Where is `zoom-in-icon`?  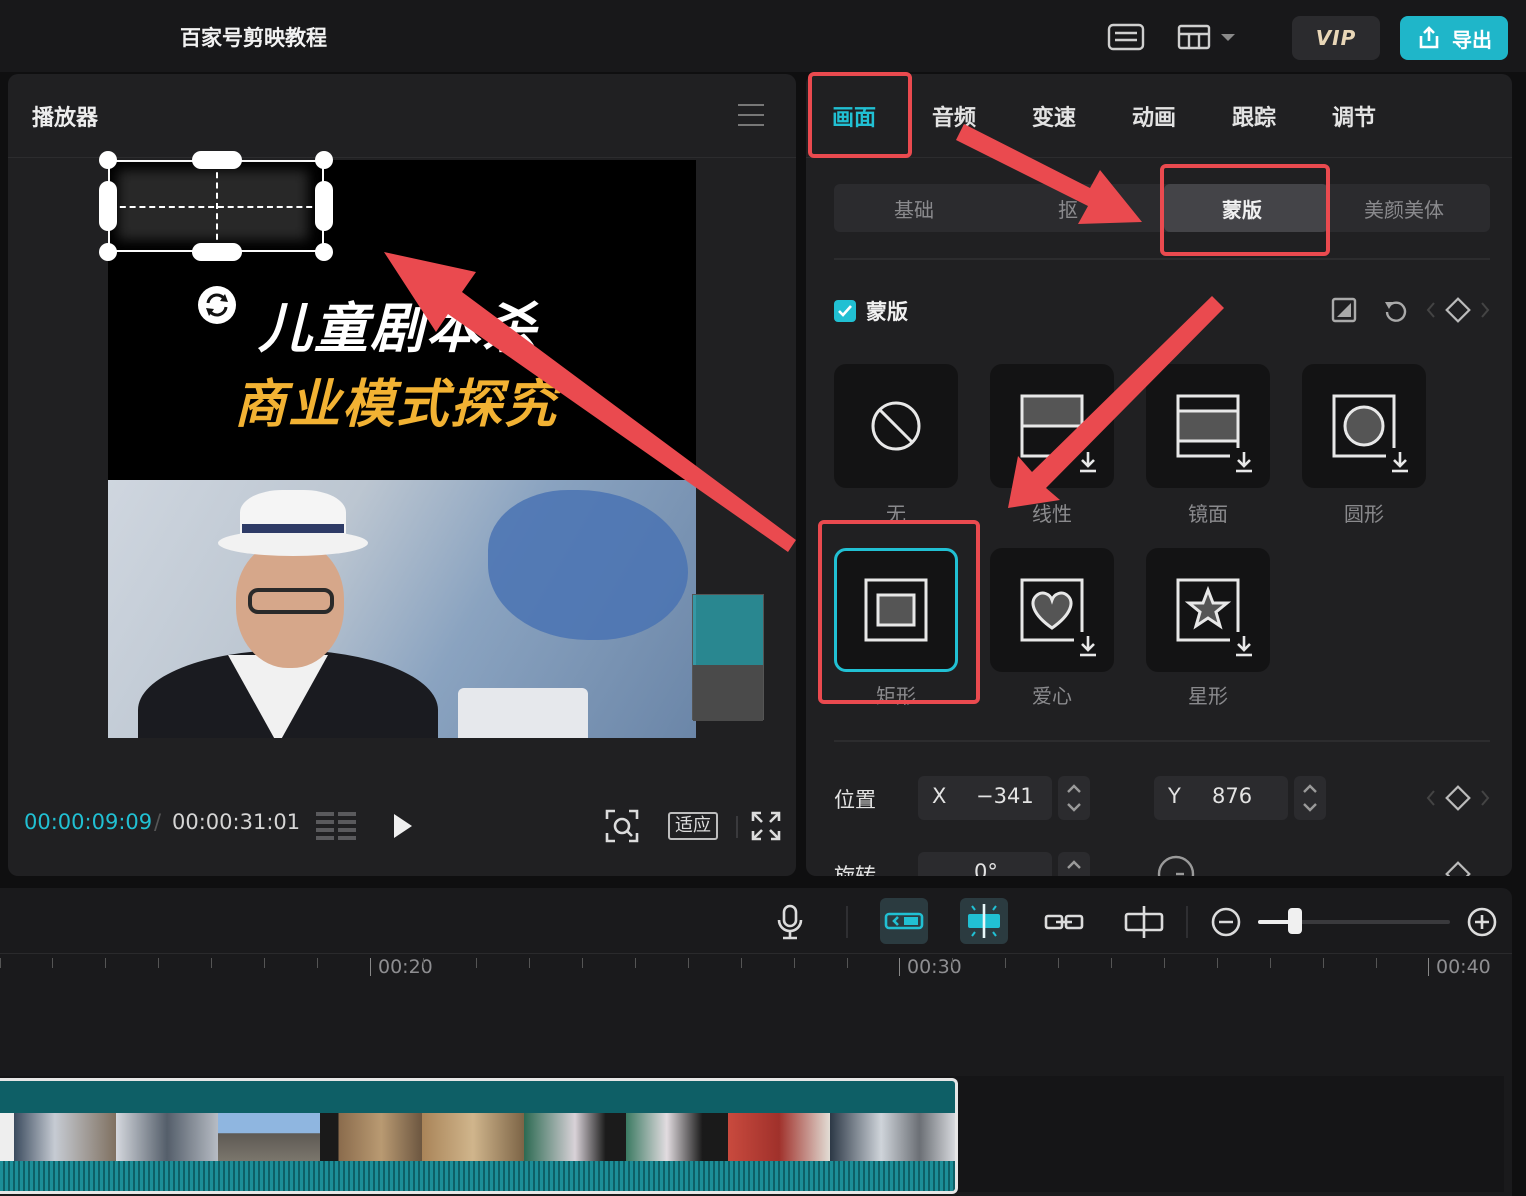
zoom-in-icon is located at coordinates (1484, 922).